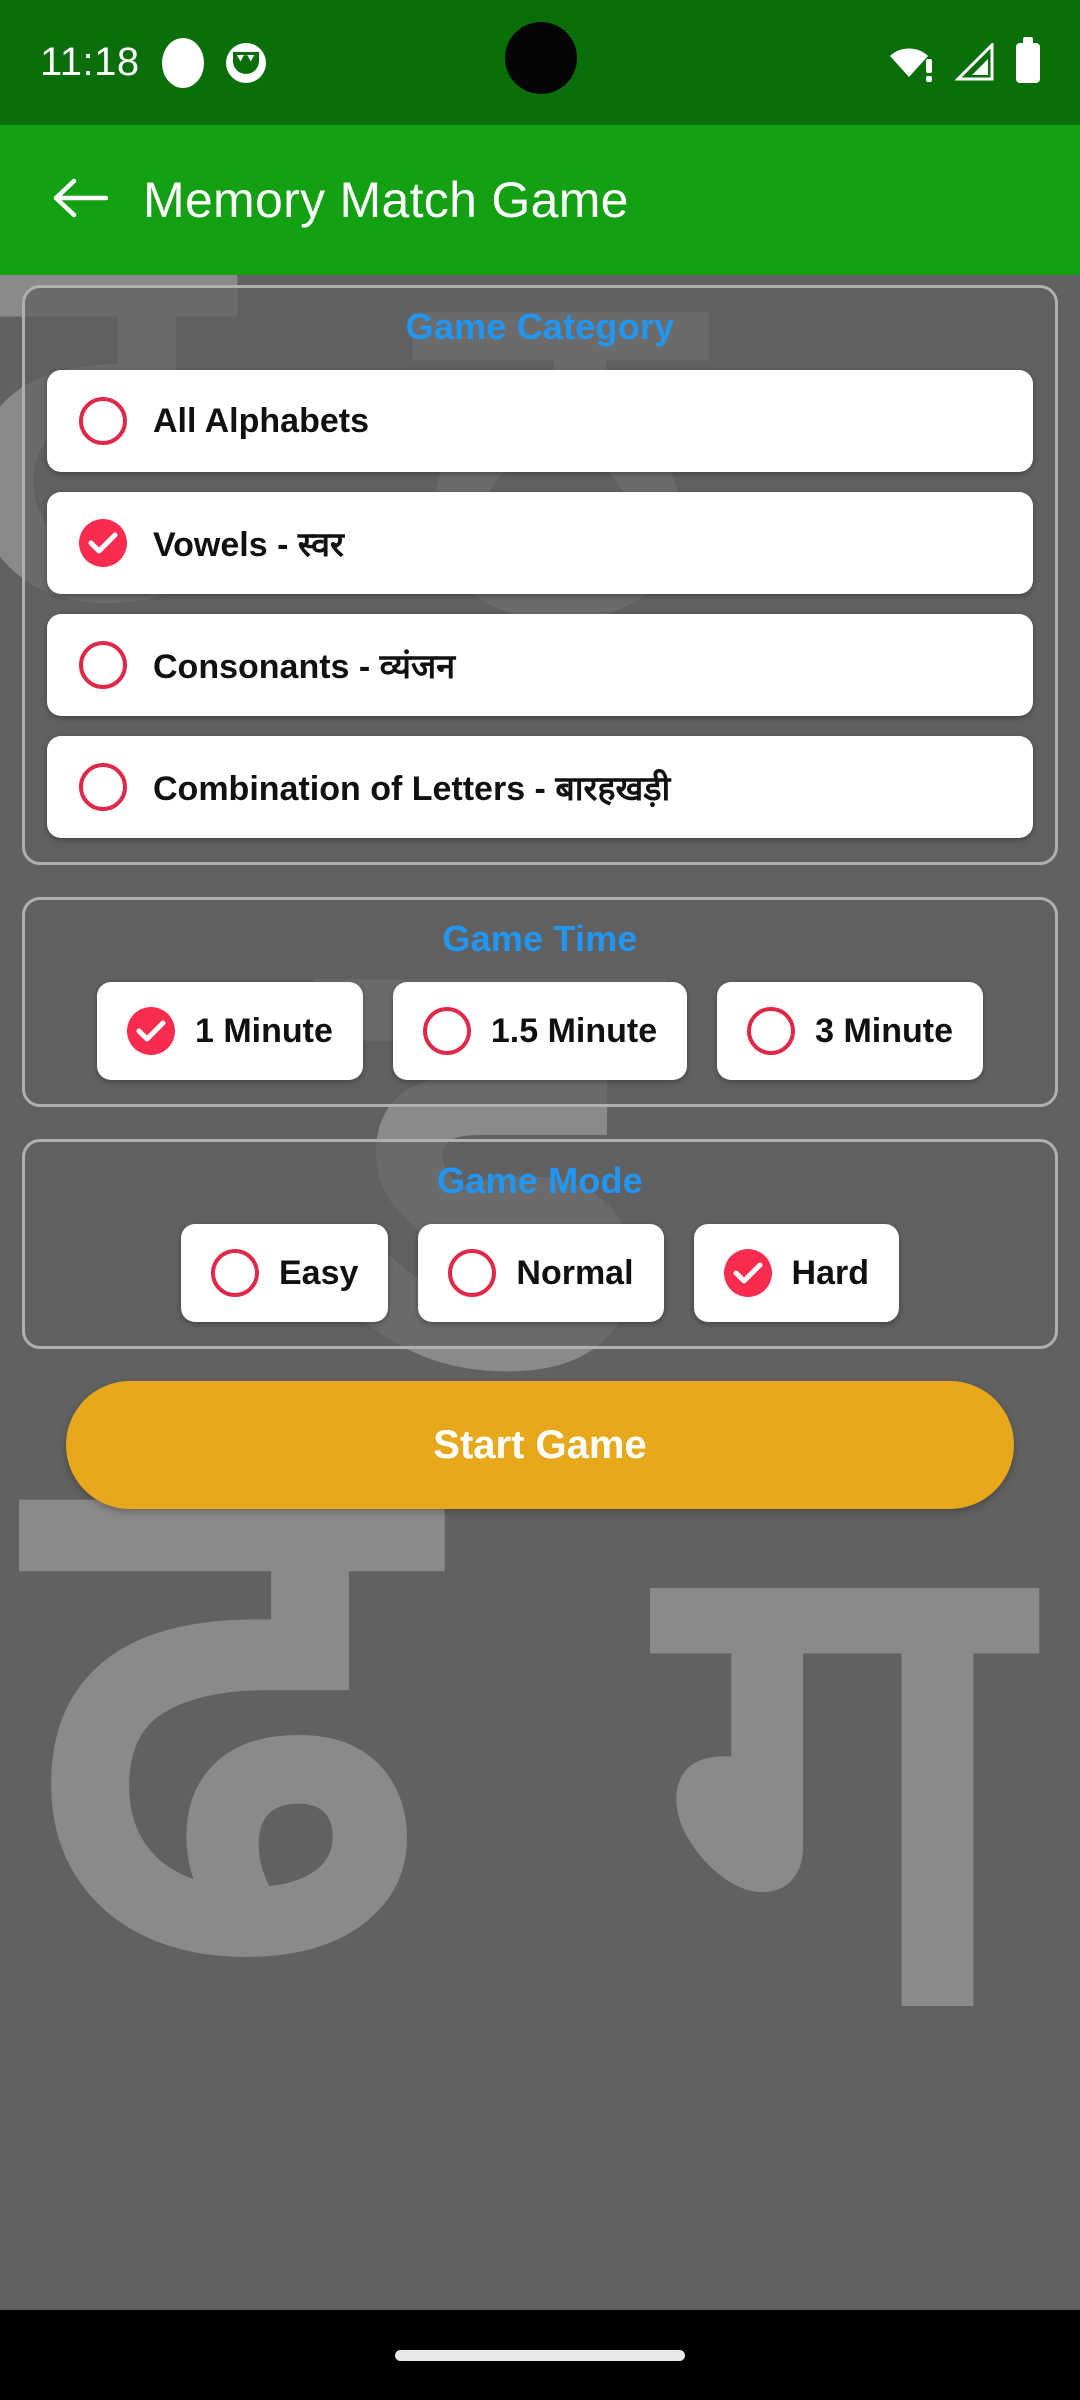 This screenshot has width=1080, height=2400. I want to click on game-time-options: 1 Minute 1.5 Minute 3 Minute, so click(540, 1031).